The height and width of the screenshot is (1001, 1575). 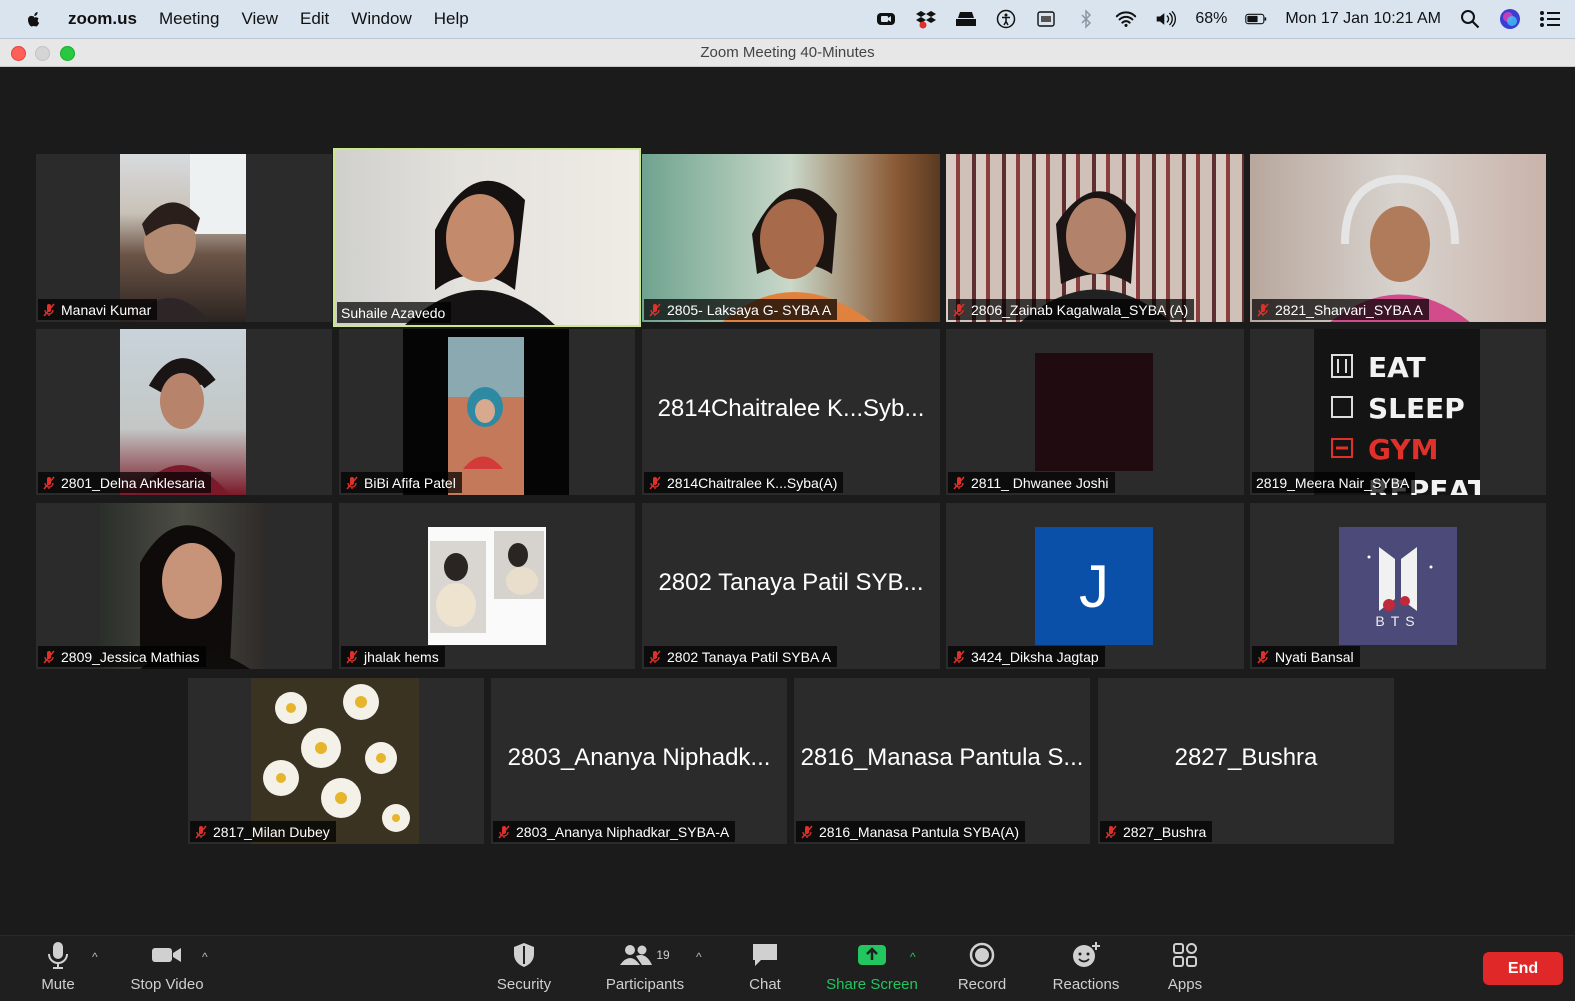 I want to click on participant-name: 2802 Tanaya Patil SYBA A, so click(x=749, y=656).